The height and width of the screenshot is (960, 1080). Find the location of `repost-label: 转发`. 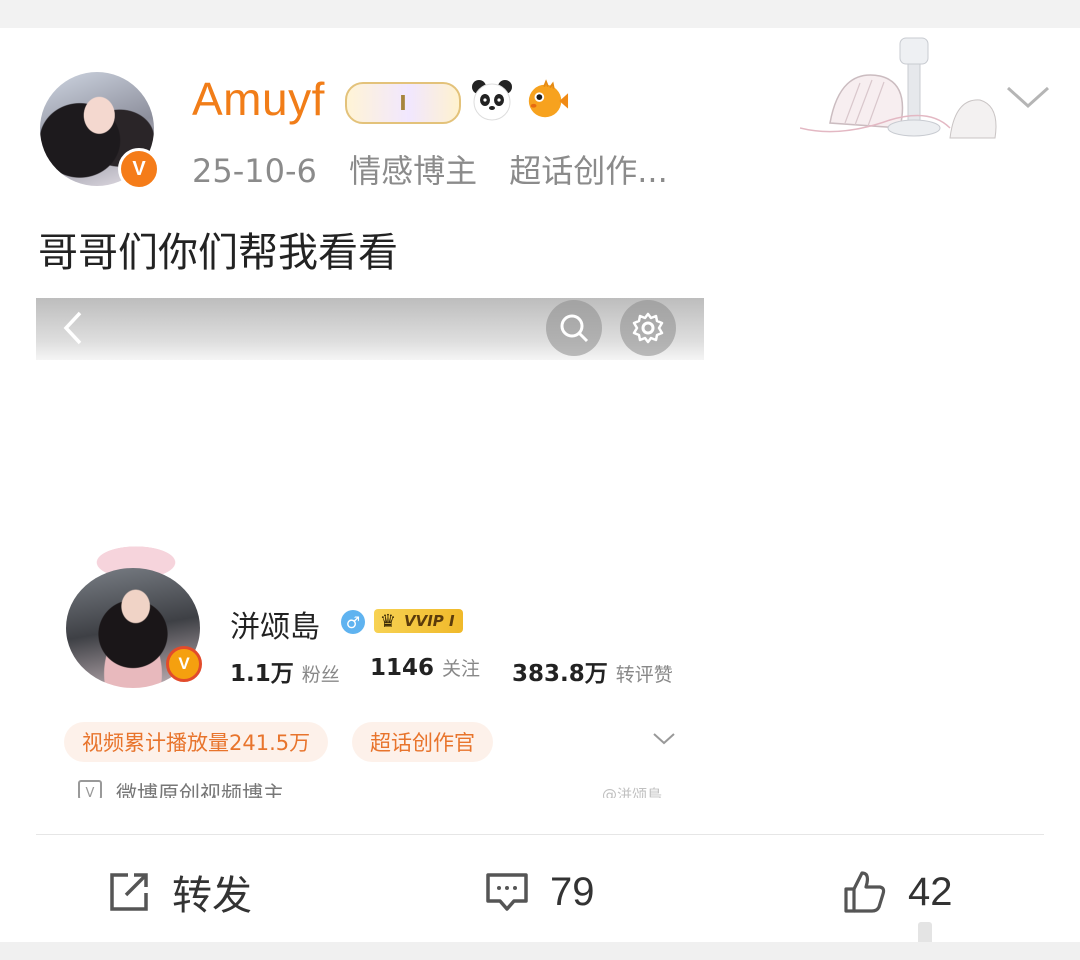

repost-label: 转发 is located at coordinates (212, 896).